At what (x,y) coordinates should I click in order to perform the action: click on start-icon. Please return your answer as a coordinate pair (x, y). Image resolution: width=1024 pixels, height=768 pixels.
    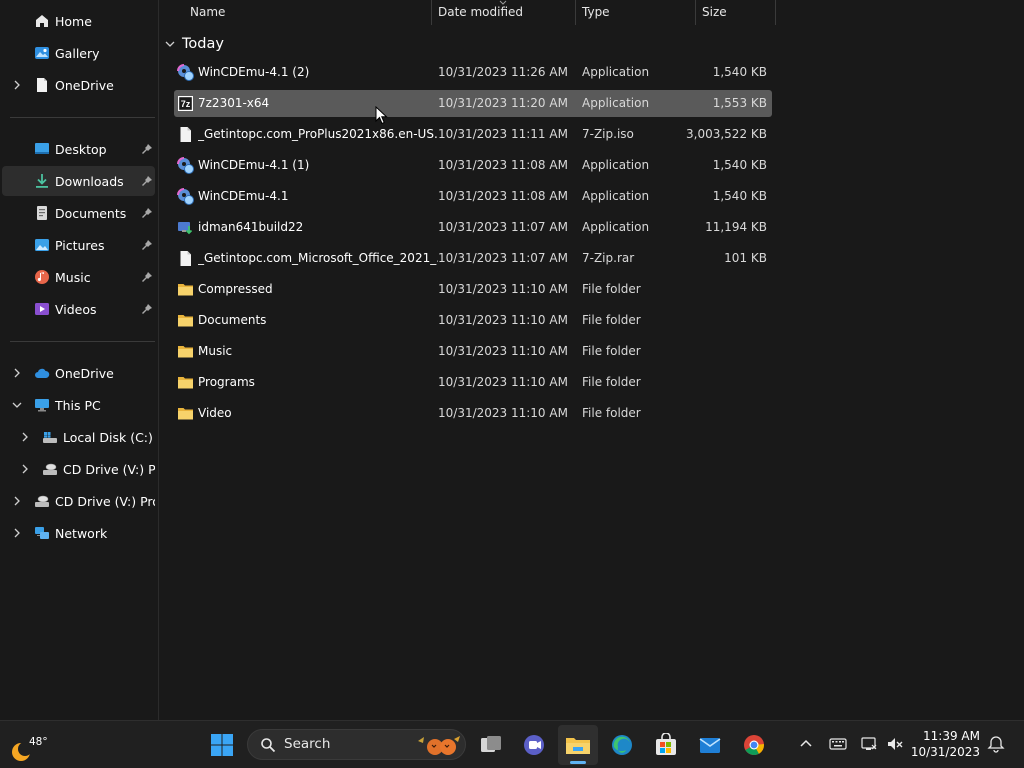
    Looking at the image, I should click on (222, 745).